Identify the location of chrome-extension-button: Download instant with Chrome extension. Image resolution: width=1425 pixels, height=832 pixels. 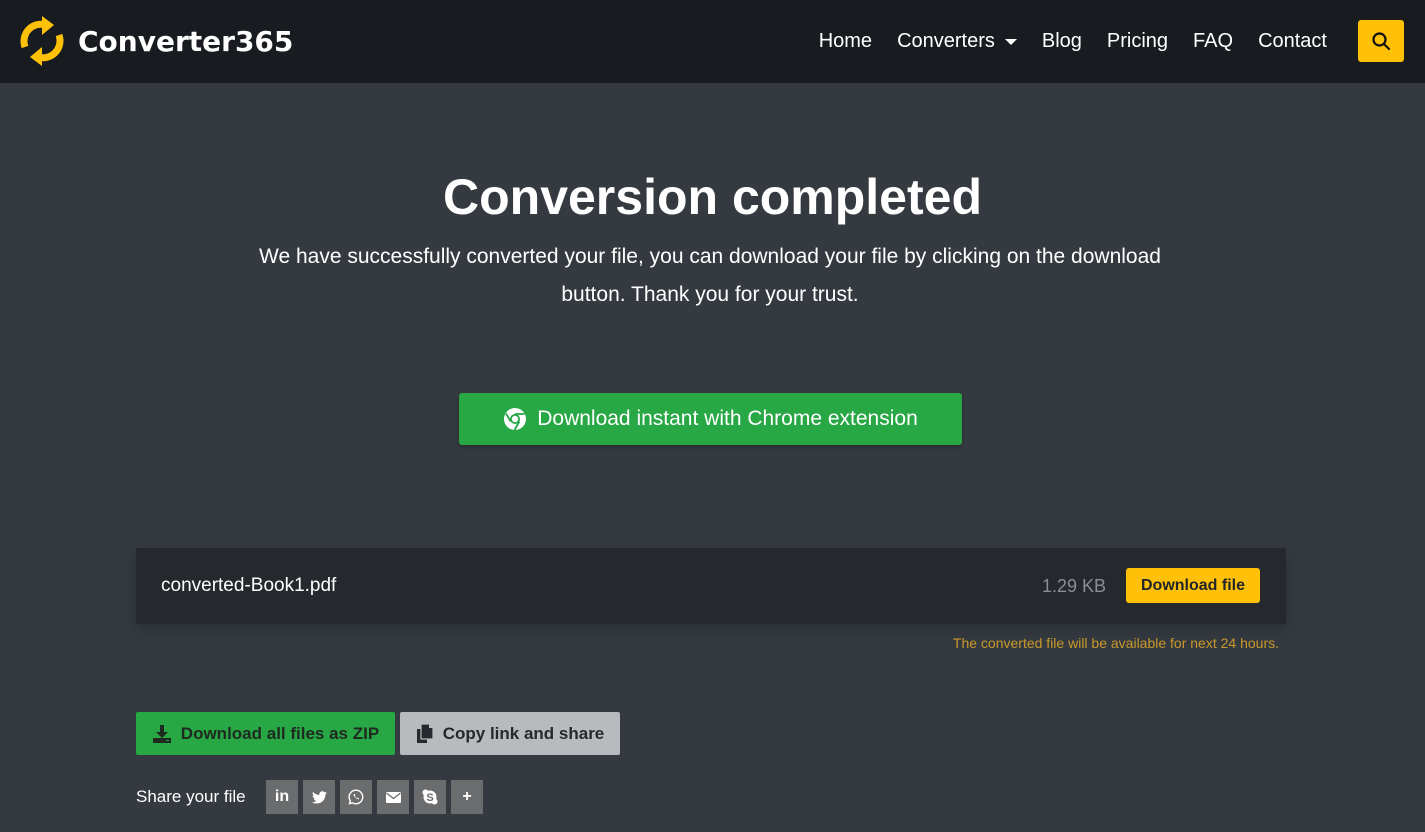
(710, 419).